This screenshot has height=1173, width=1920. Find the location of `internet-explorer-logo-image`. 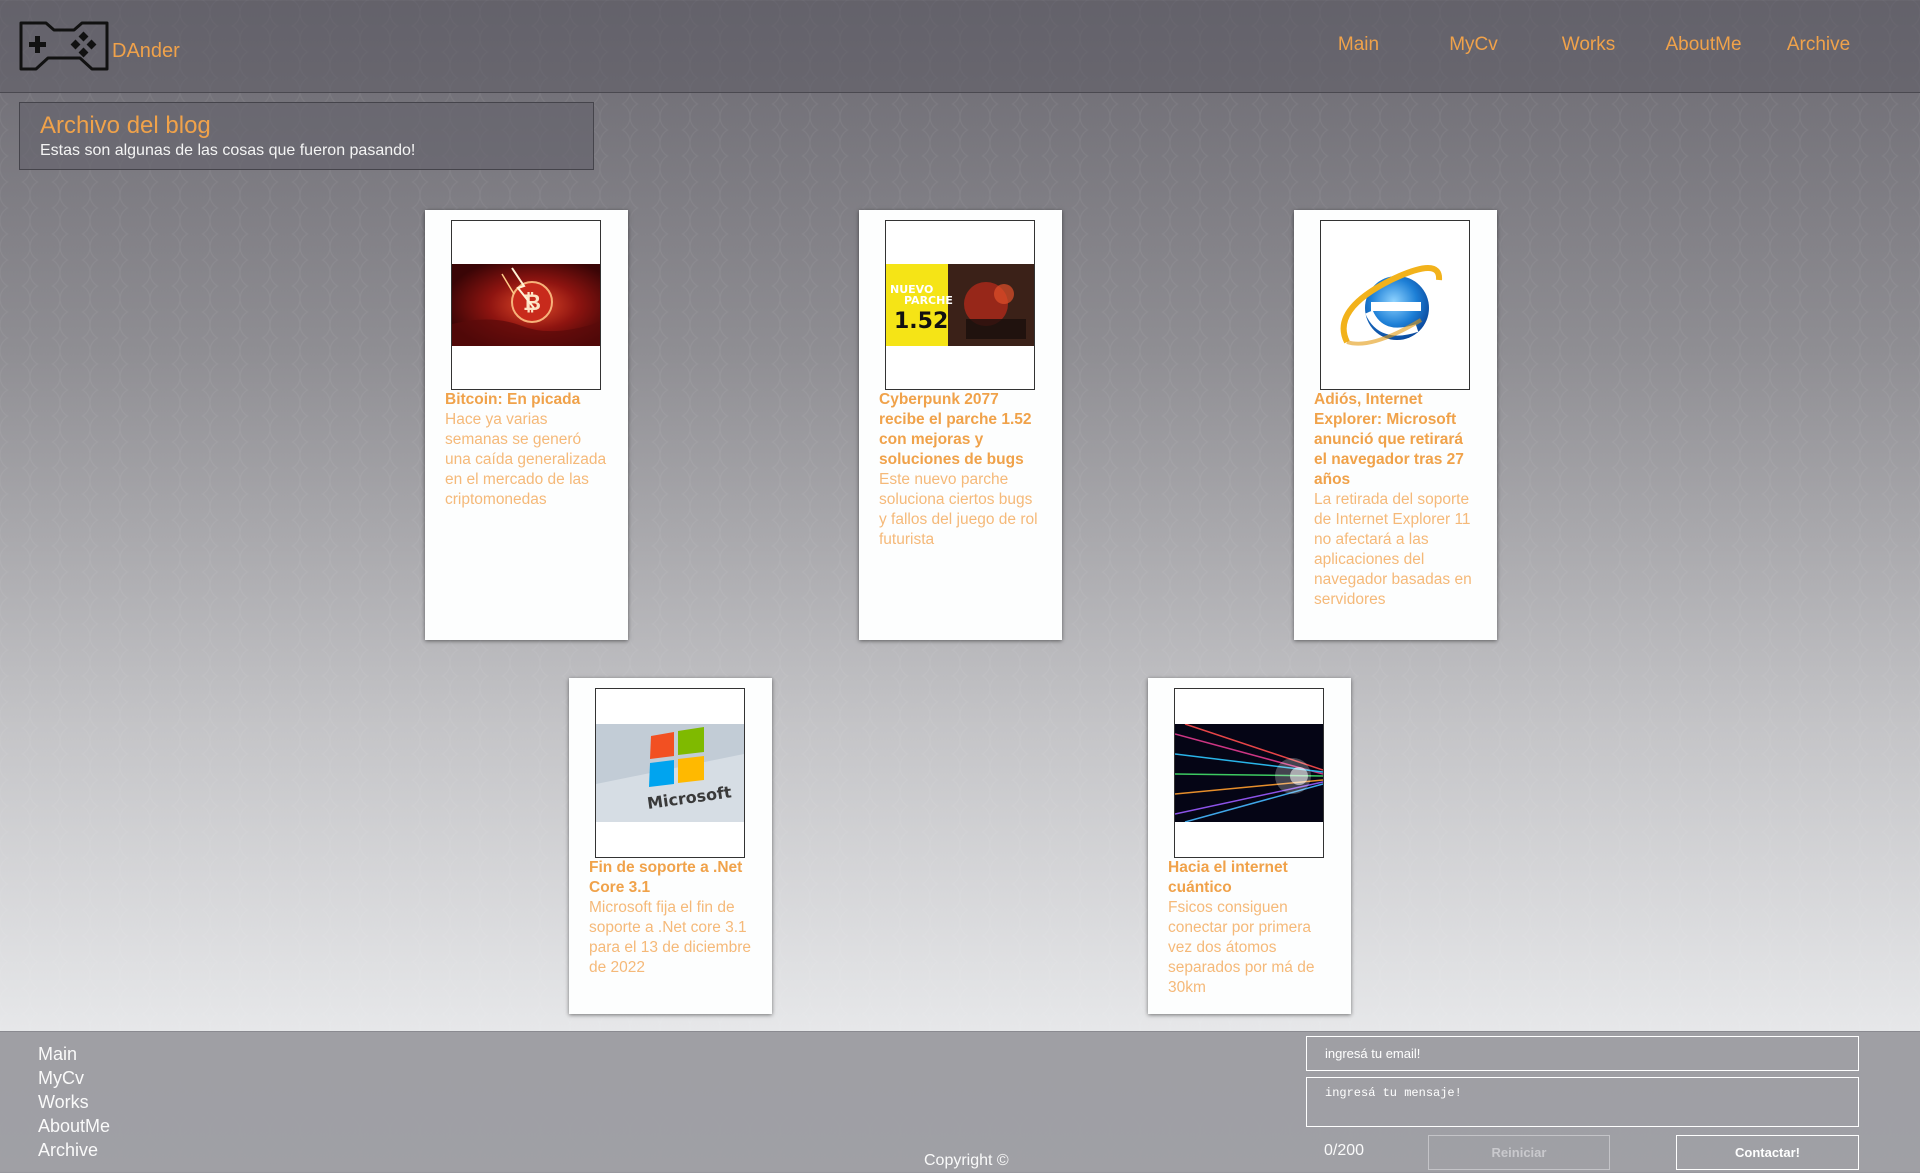

internet-explorer-logo-image is located at coordinates (1391, 305).